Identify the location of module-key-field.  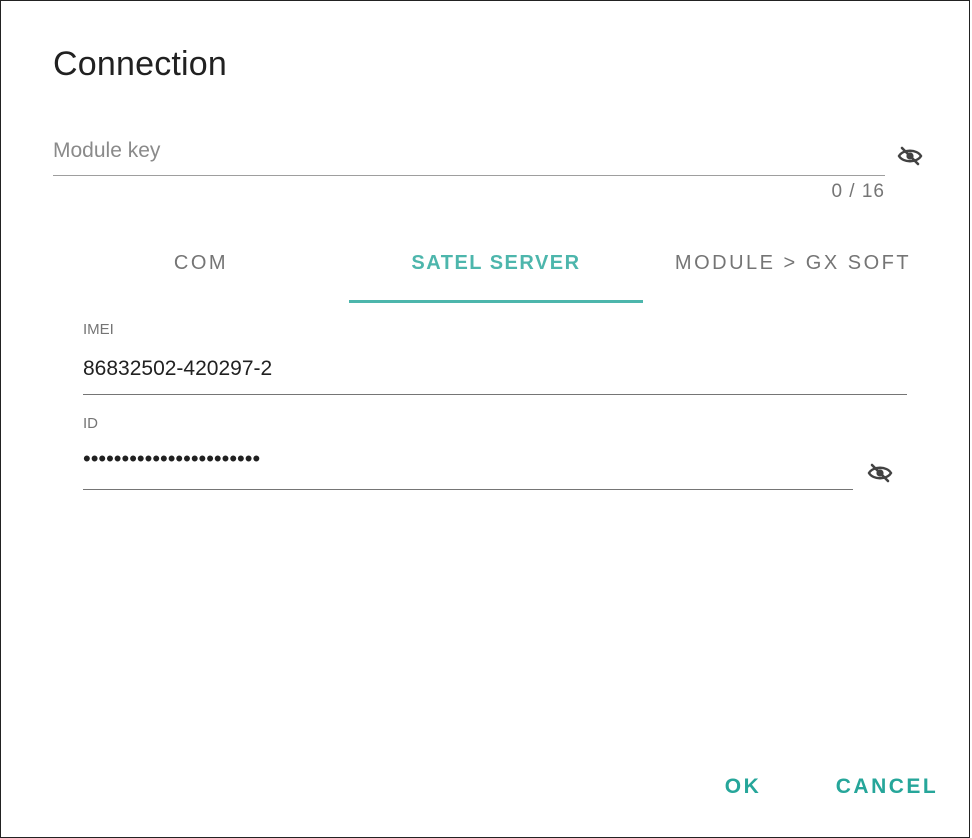
(469, 153).